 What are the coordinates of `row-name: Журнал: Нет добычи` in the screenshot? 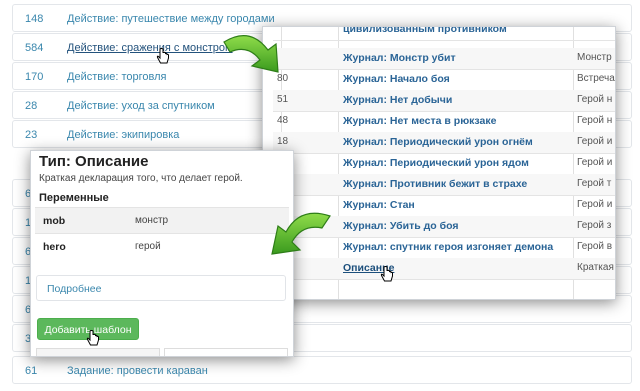 It's located at (397, 100).